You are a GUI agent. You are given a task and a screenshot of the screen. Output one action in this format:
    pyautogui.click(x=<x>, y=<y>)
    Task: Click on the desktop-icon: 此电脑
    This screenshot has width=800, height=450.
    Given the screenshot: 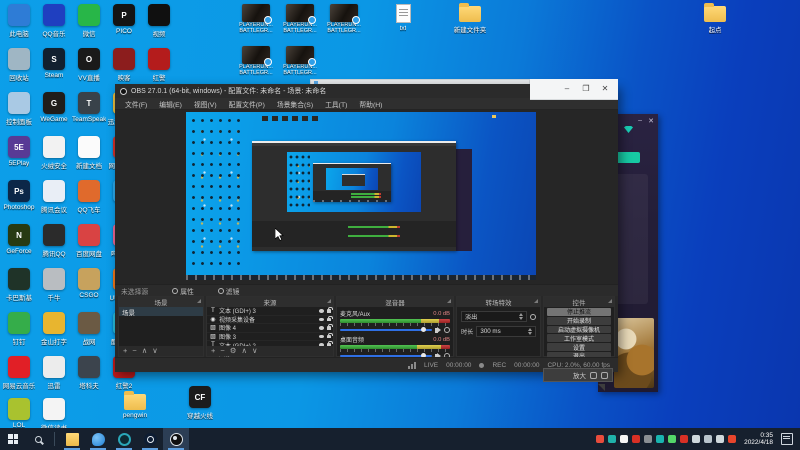 What is the action you would take?
    pyautogui.click(x=19, y=25)
    